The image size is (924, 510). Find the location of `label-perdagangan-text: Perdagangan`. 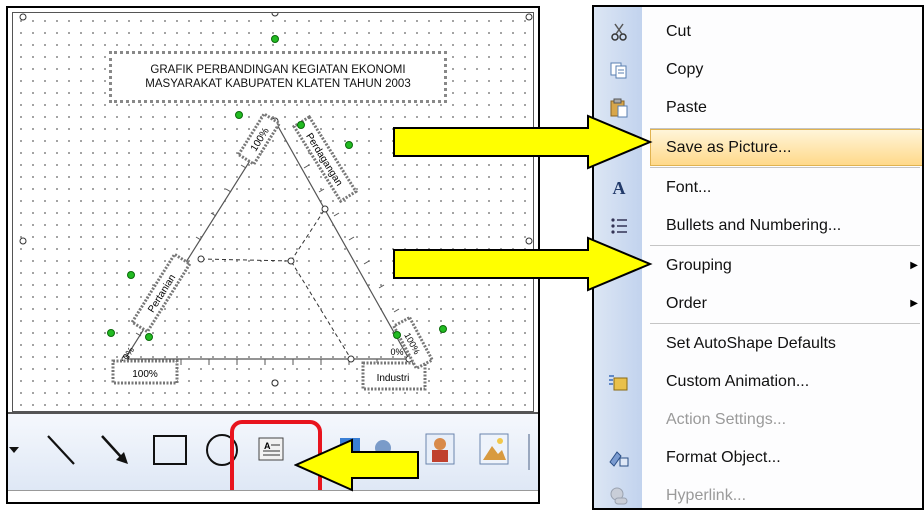

label-perdagangan-text: Perdagangan is located at coordinates (323, 159).